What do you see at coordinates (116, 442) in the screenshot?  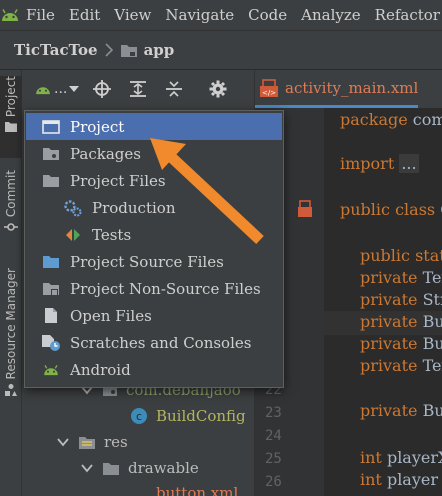 I see `tree-row-label: res` at bounding box center [116, 442].